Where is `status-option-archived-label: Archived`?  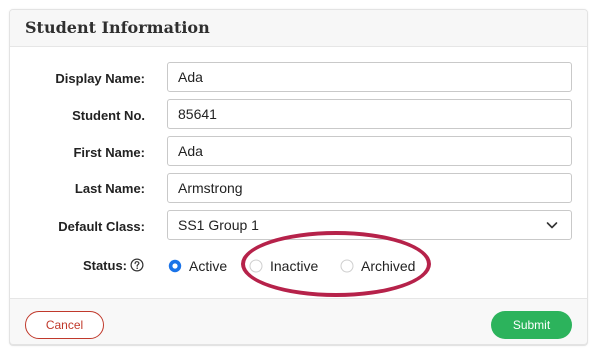 status-option-archived-label: Archived is located at coordinates (388, 266).